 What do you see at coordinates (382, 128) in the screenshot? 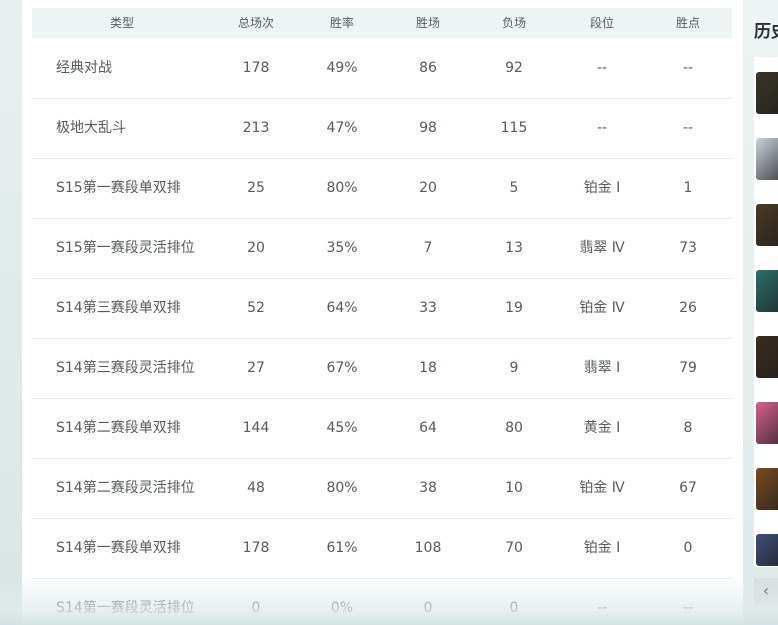
I see `table-row: 极地大乱斗 213 47% 98 115 -- --` at bounding box center [382, 128].